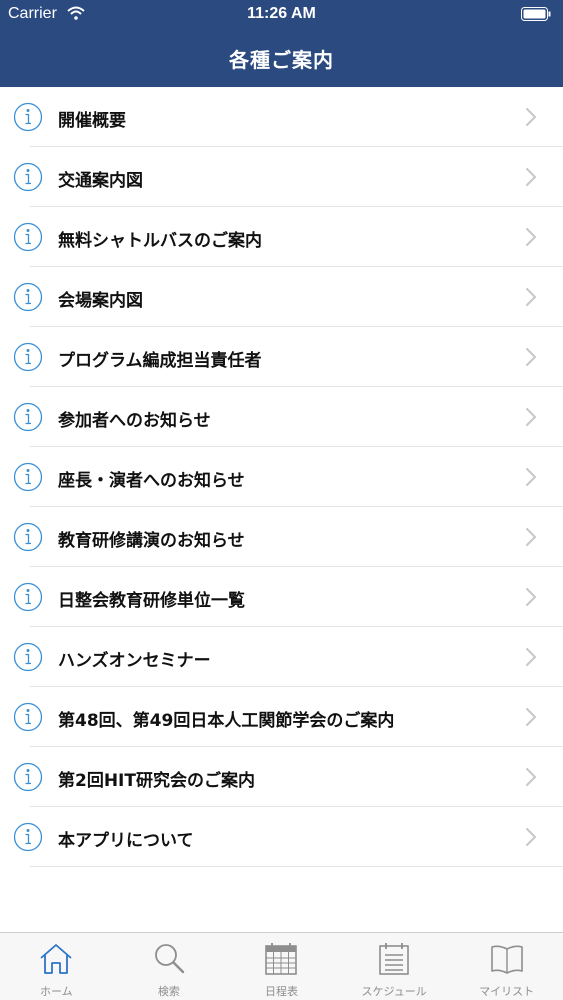 Image resolution: width=563 pixels, height=1000 pixels. I want to click on status-bar: Carrier 11:26 AM, so click(281, 15).